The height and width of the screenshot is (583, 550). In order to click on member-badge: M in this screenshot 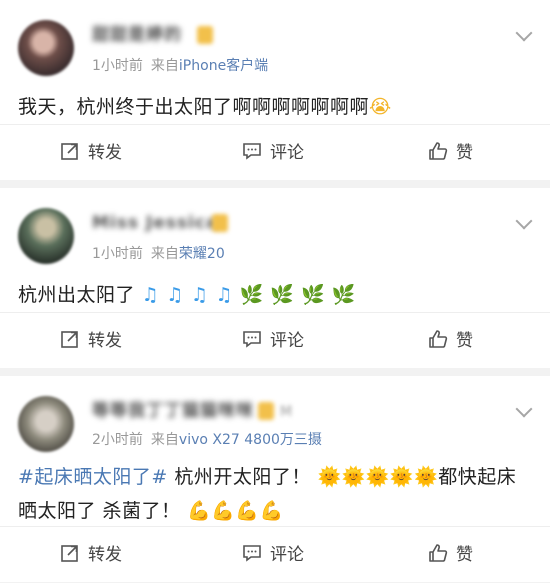, I will do `click(286, 412)`.